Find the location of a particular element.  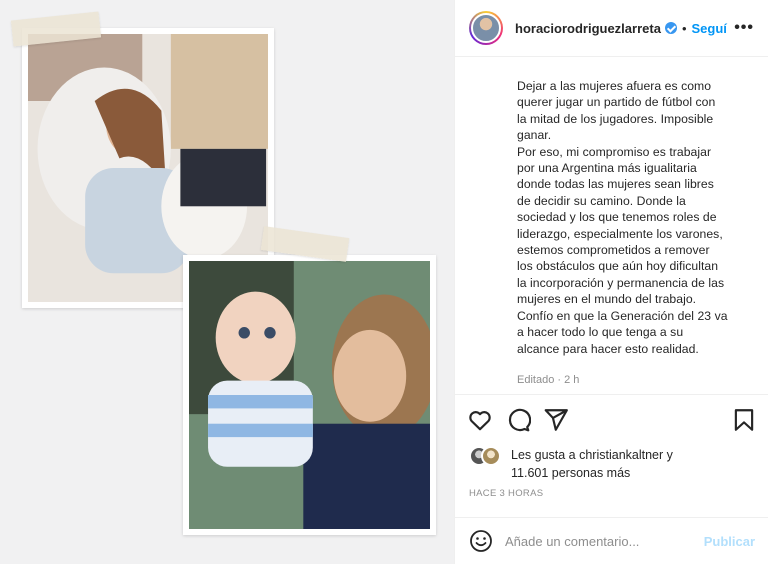

post-timestamp: HACE 3 HORAS is located at coordinates (506, 493).